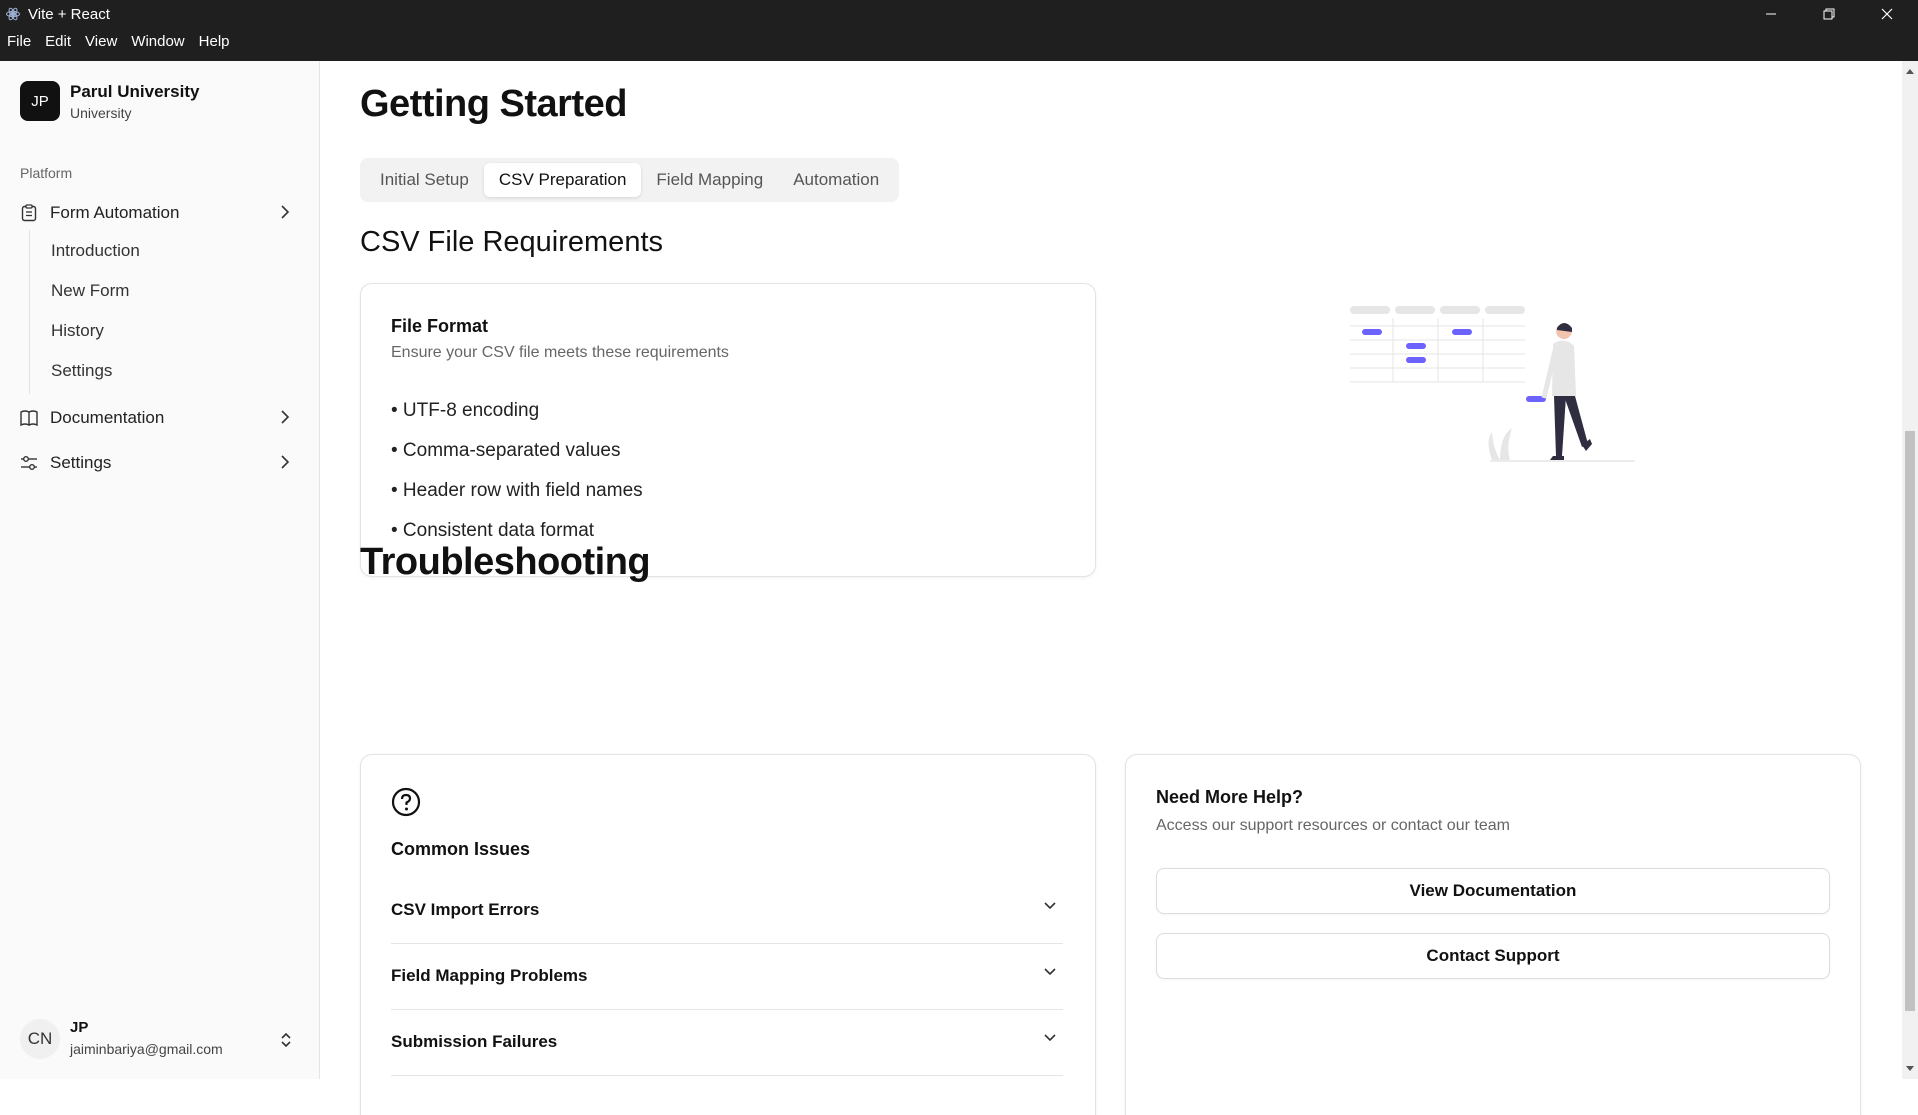 The height and width of the screenshot is (1115, 1918). I want to click on requirement-item: • UTF-8 encoding, so click(465, 410).